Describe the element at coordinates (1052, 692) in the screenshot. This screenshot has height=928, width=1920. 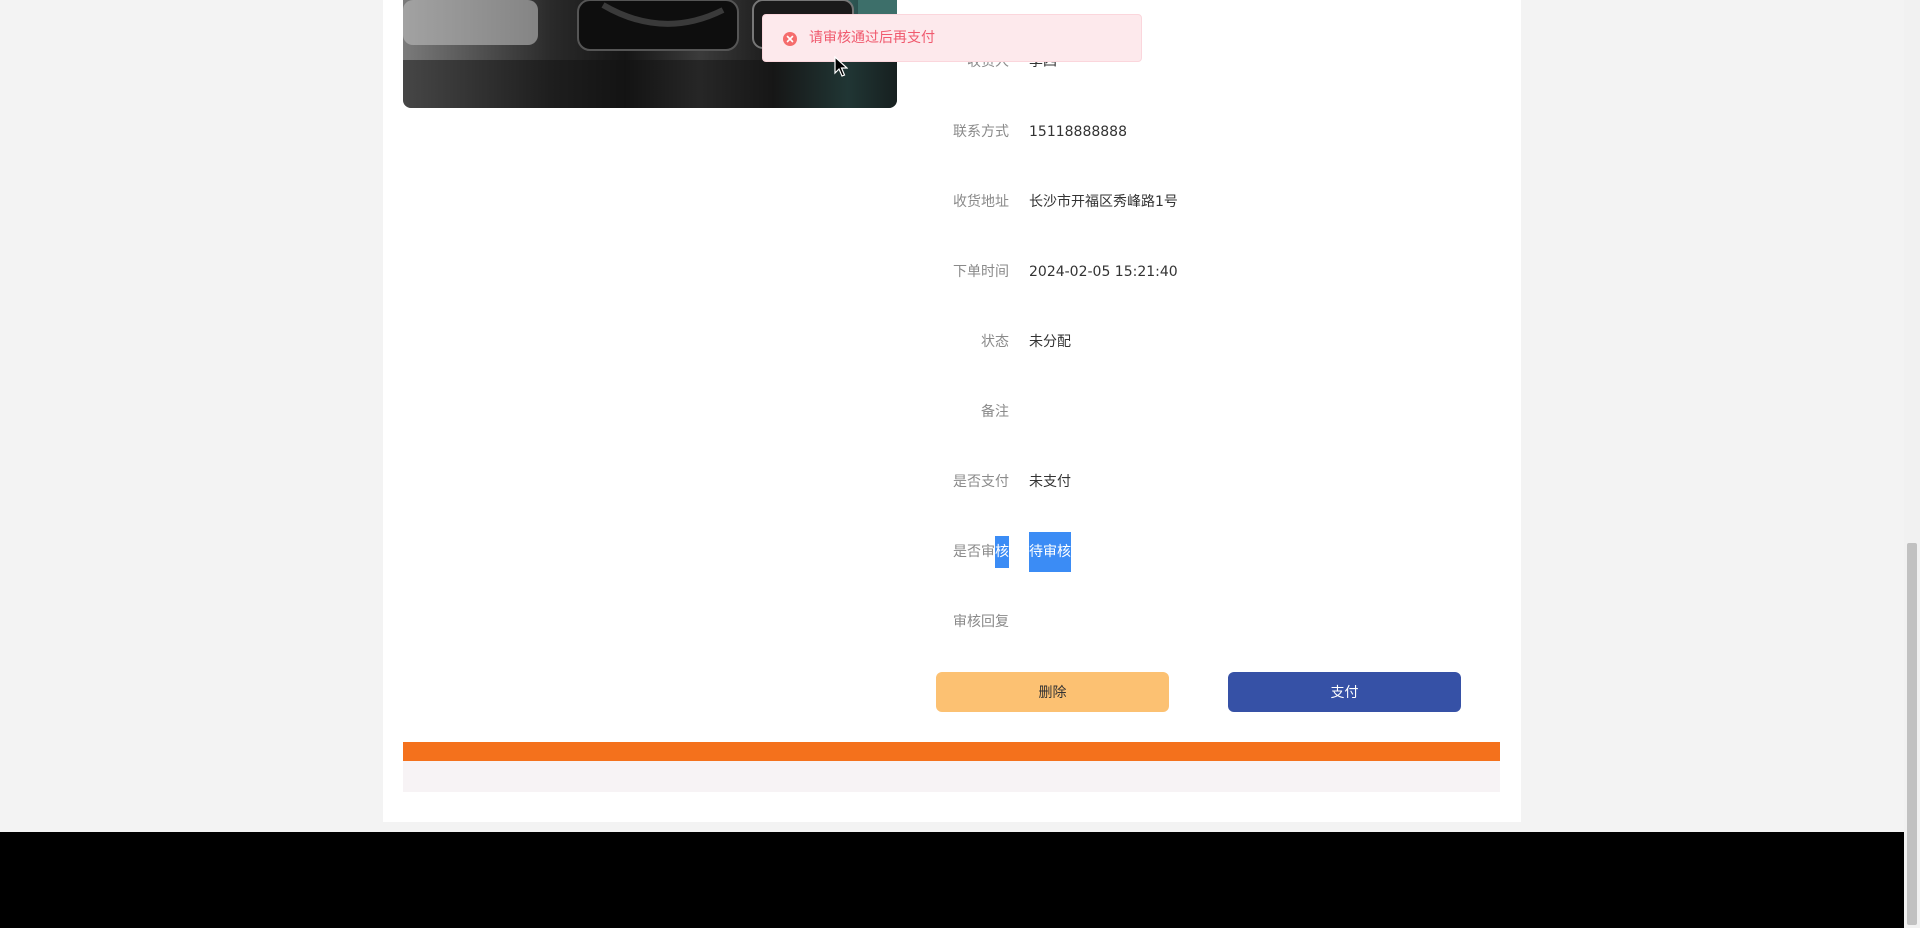
I see `delete-button: 删除` at that location.